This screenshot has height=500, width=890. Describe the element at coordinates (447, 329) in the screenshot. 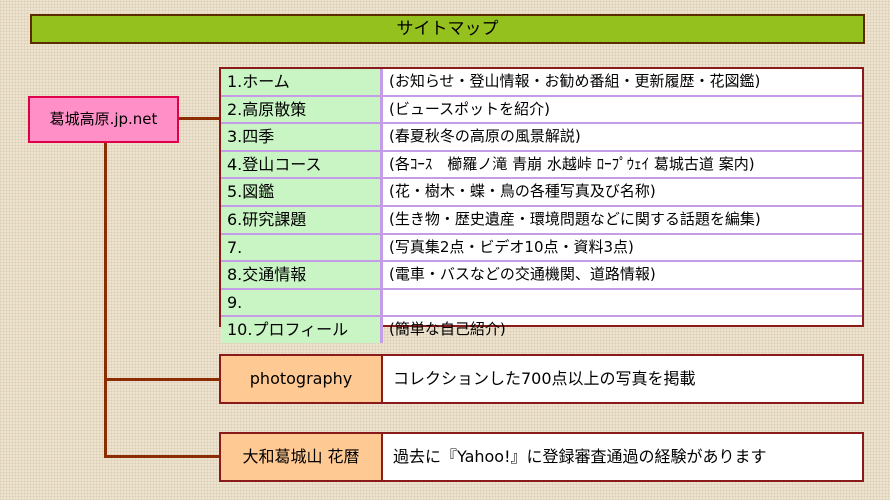

I see `menu-desc: (簡単な自己紹介)` at that location.